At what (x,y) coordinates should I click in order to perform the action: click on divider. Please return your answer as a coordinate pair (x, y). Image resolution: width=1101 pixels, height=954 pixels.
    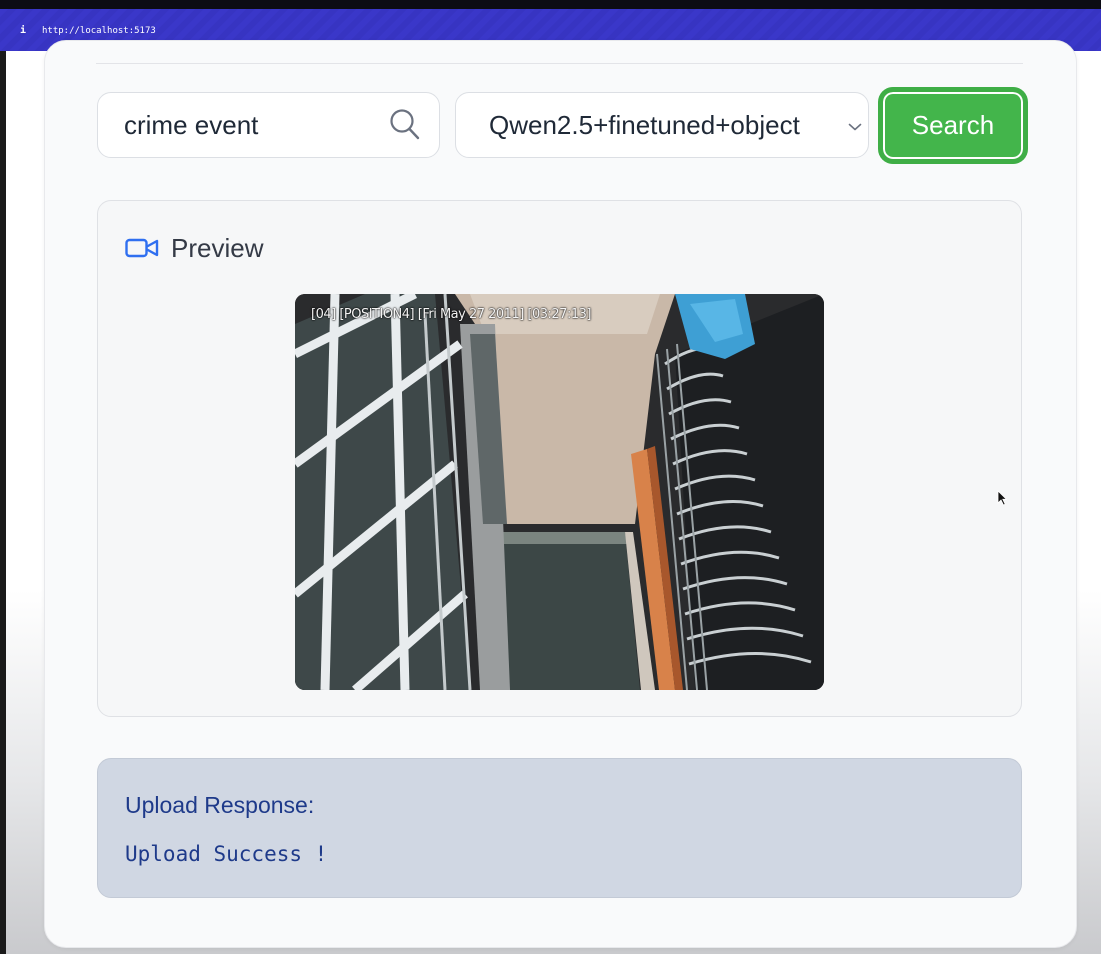
    Looking at the image, I should click on (559, 63).